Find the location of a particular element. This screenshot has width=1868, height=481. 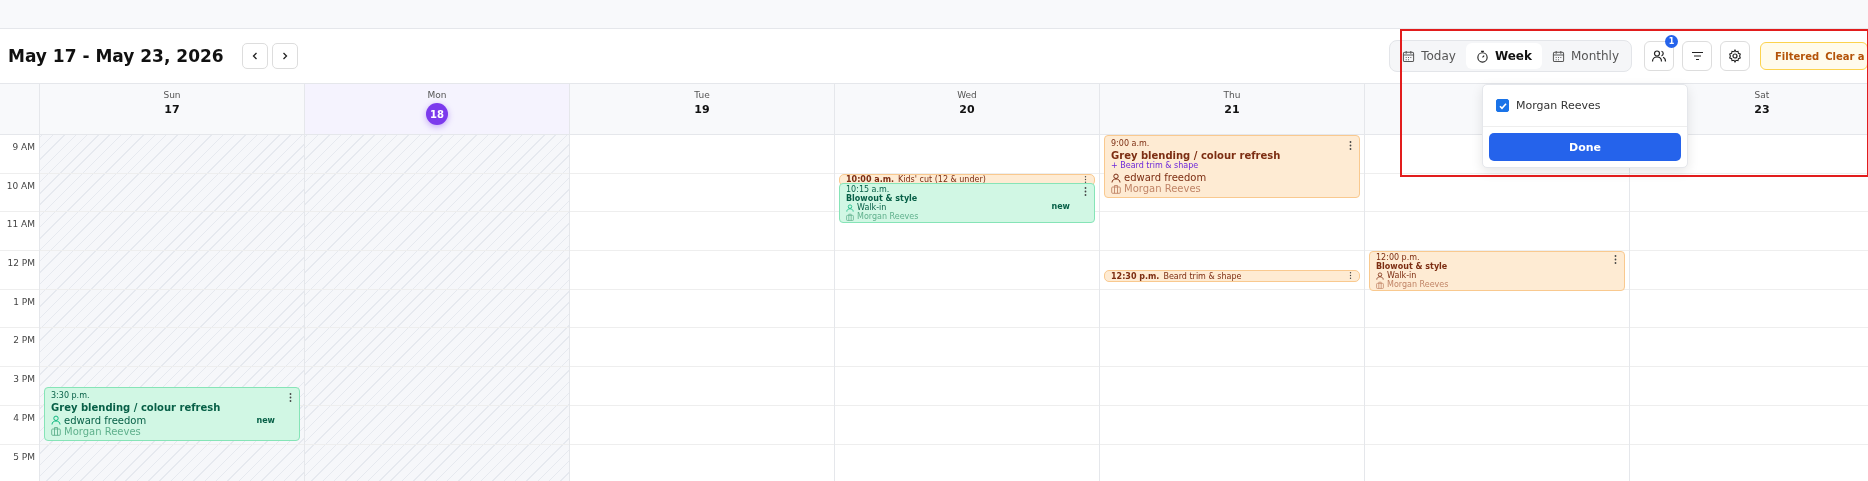

count-badge: 1 is located at coordinates (1671, 41).